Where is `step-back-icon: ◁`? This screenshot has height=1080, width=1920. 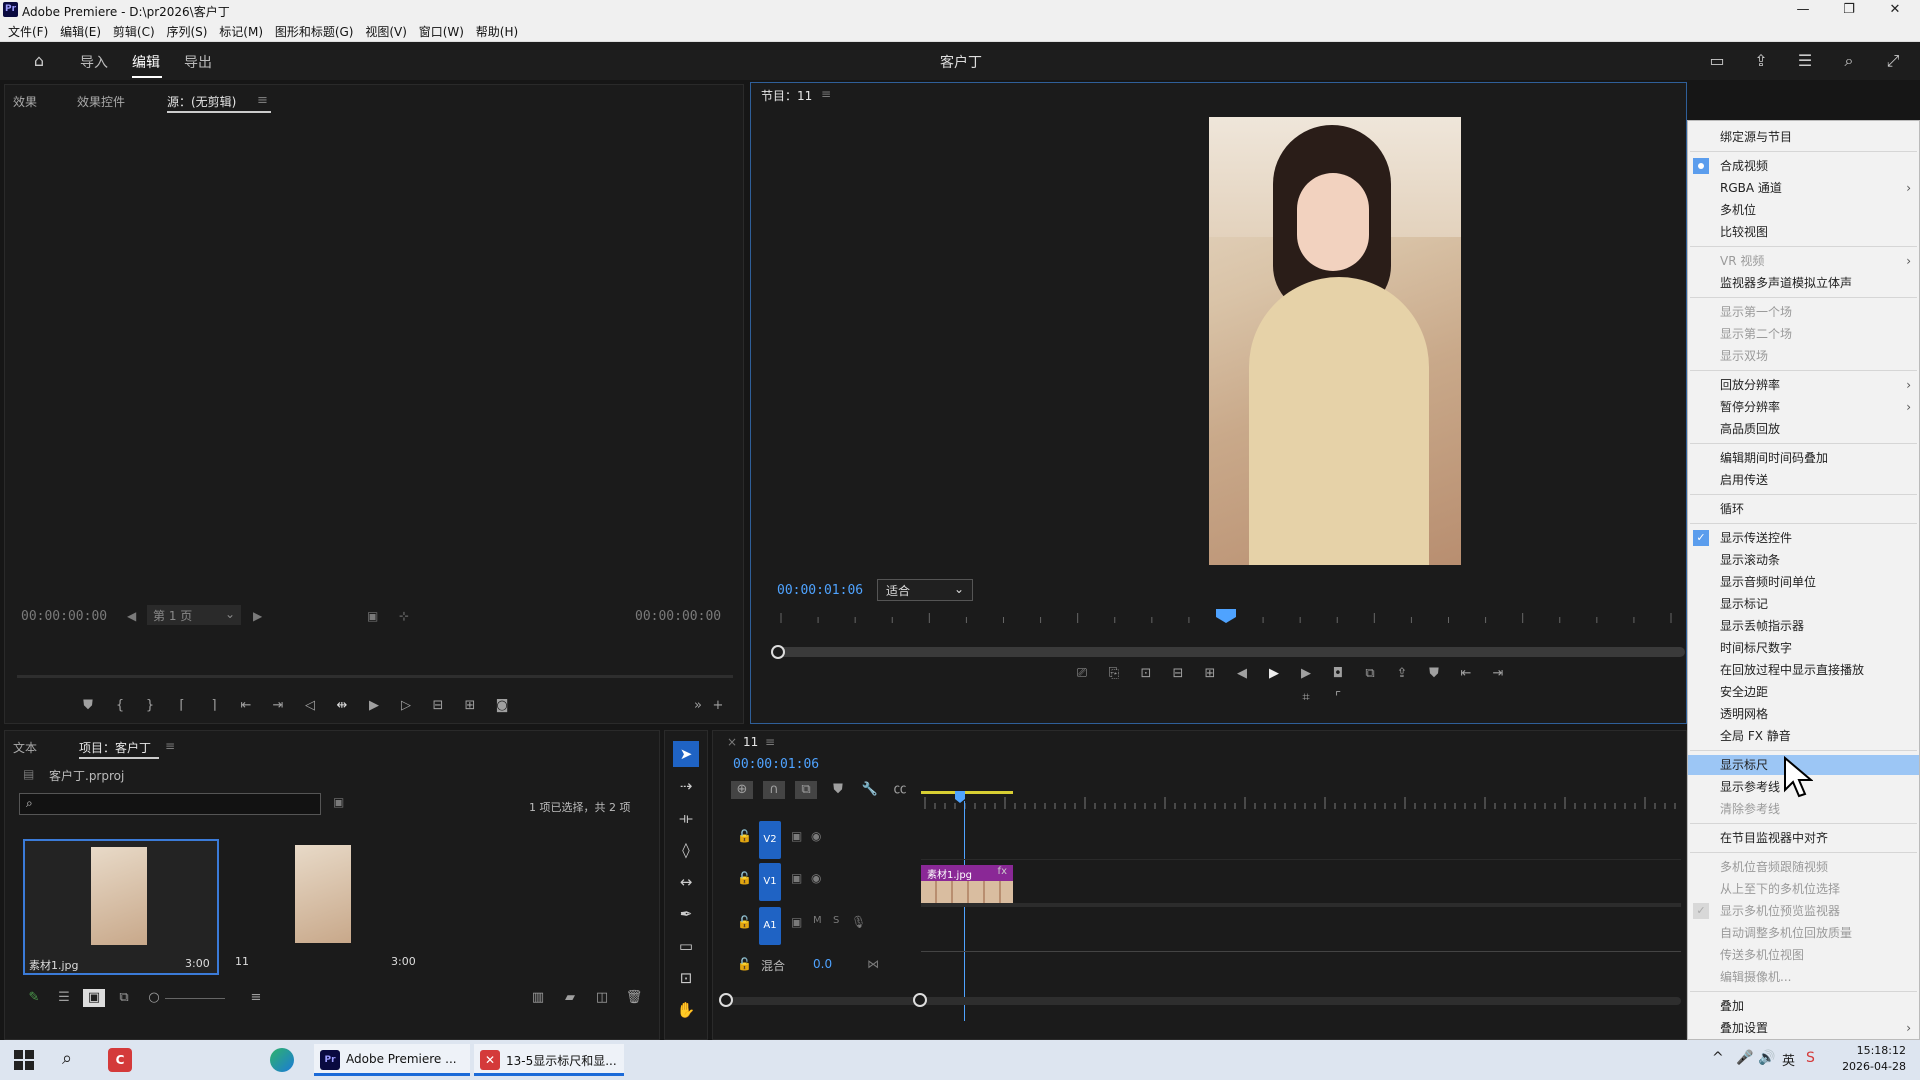
step-back-icon: ◁ is located at coordinates (310, 706).